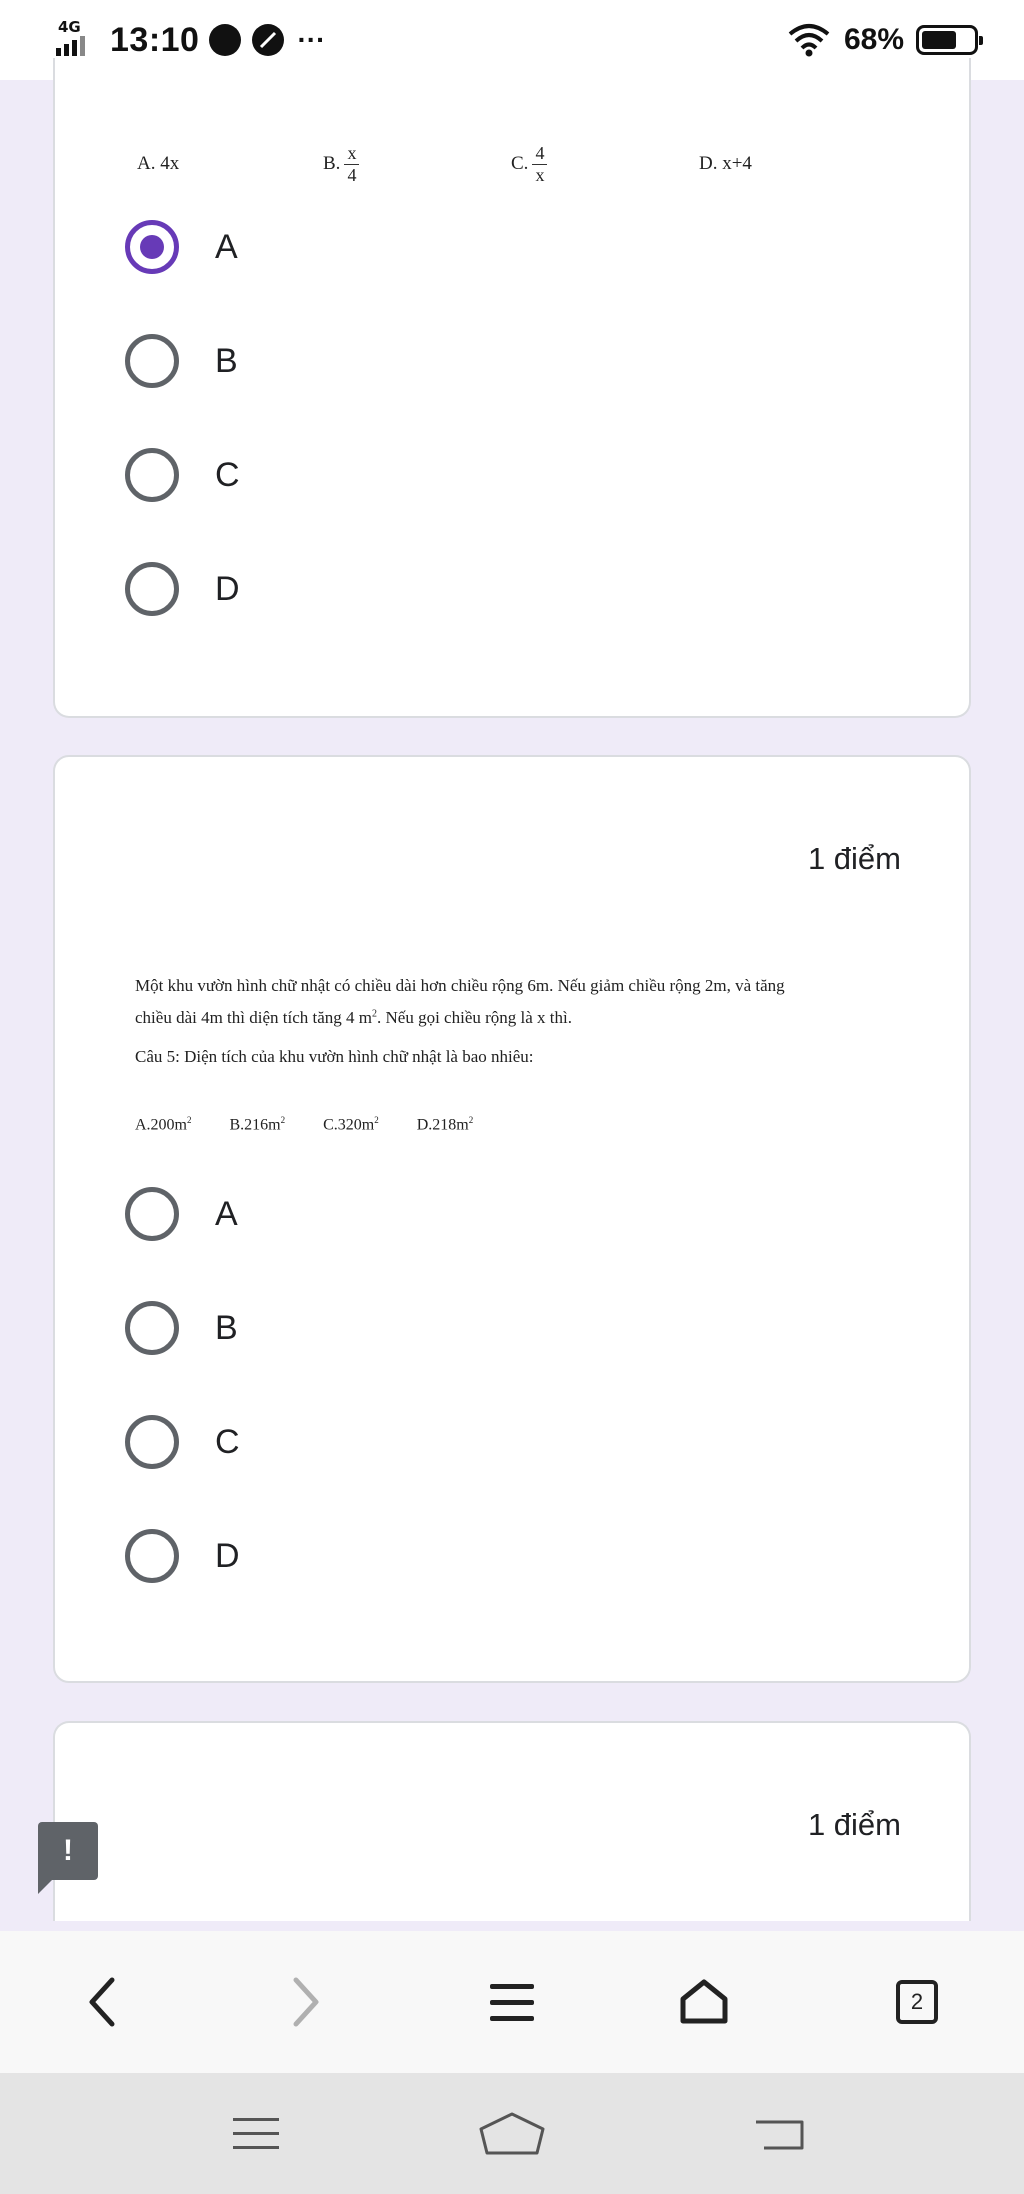 The height and width of the screenshot is (2194, 1024). I want to click on browser-toolbar: 2, so click(512, 2002).